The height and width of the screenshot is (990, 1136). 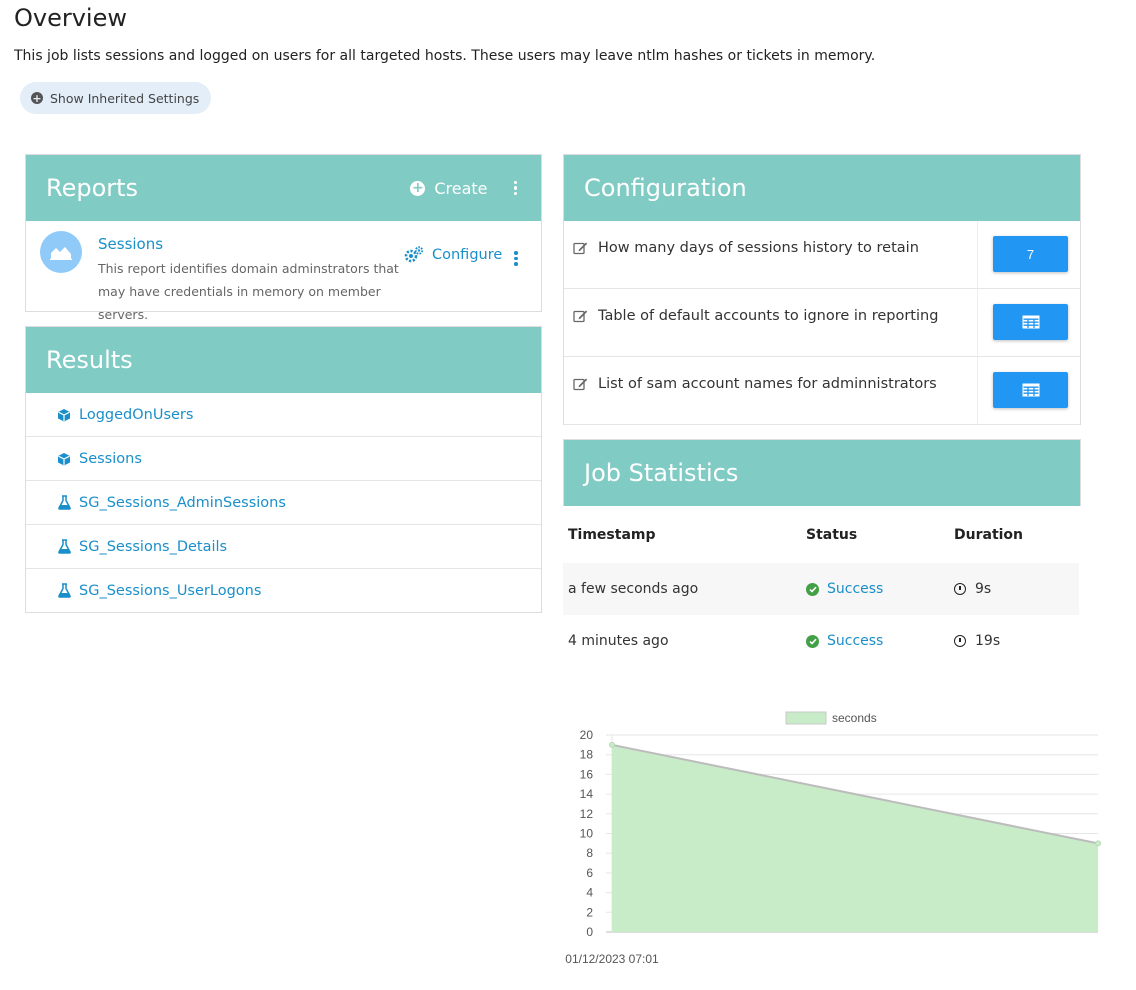 I want to click on result-item-sg-sessions-adminsessions: SG_Sessions_AdminSessions, so click(x=283, y=502).